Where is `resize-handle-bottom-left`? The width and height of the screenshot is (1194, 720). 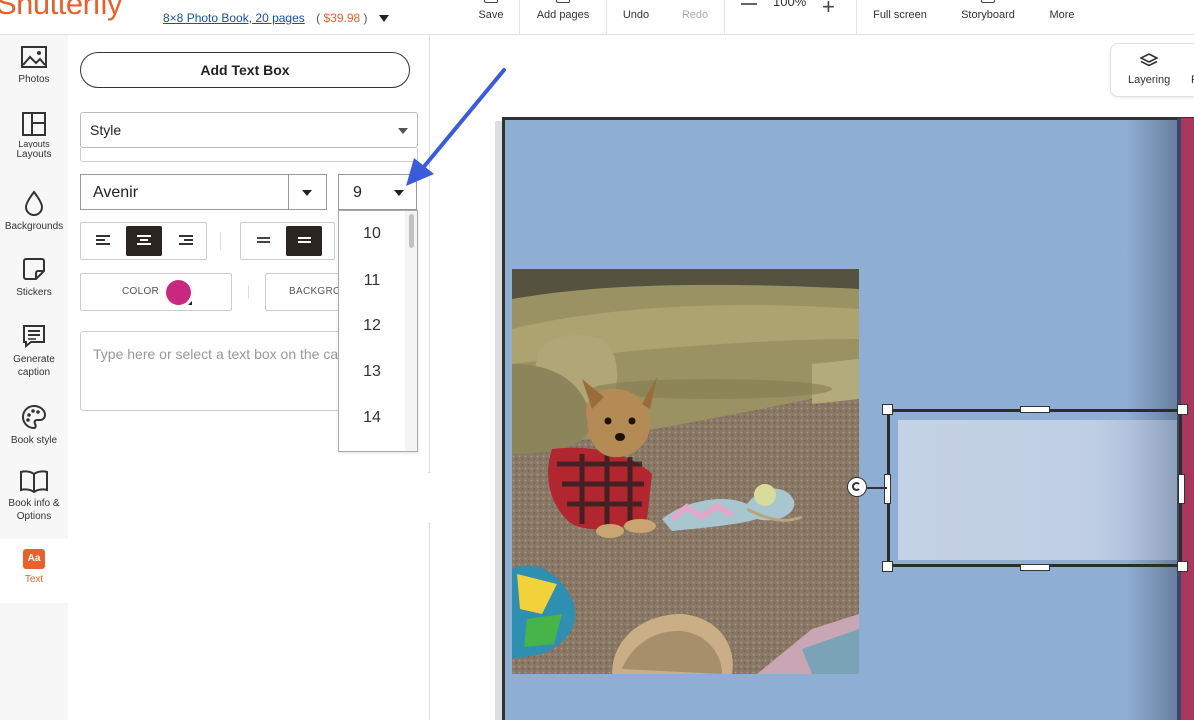 resize-handle-bottom-left is located at coordinates (887, 566).